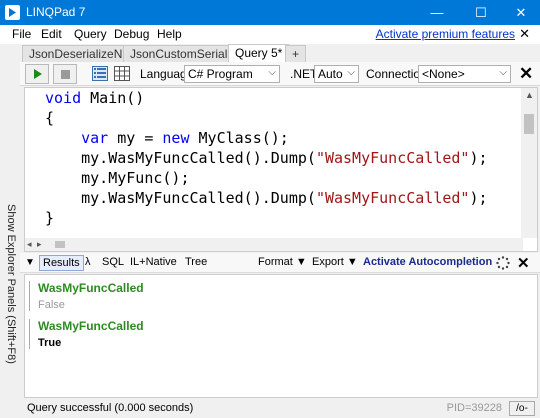 The height and width of the screenshot is (418, 540). What do you see at coordinates (526, 74) in the screenshot?
I see `close-query-icon: ✕` at bounding box center [526, 74].